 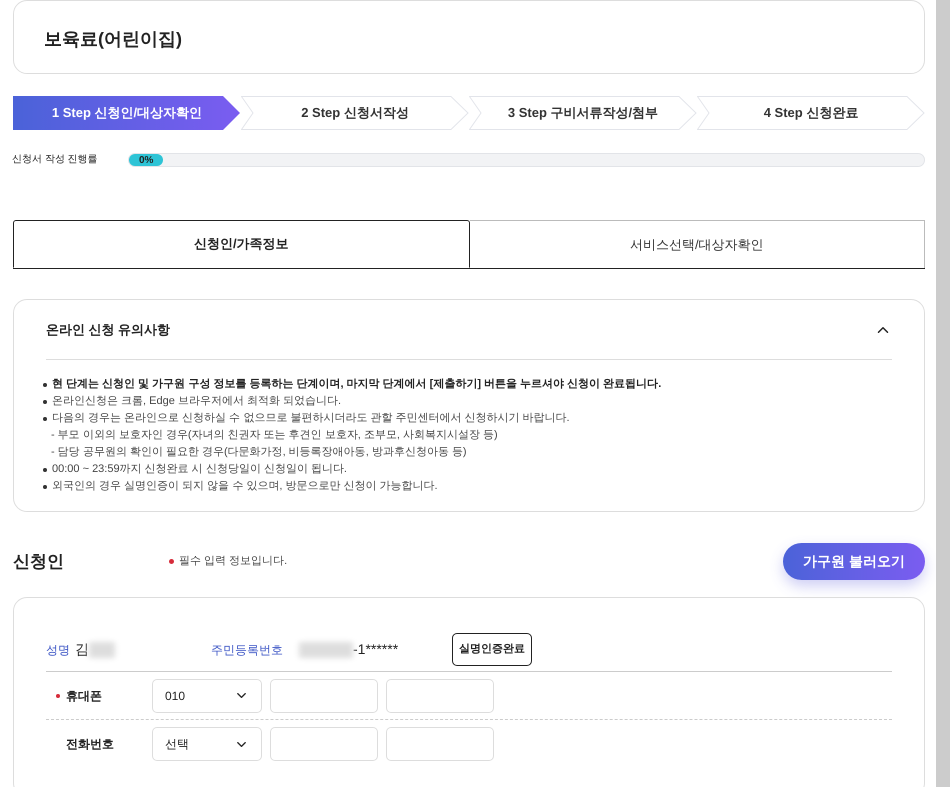 I want to click on rrn-value: -1******, so click(x=375, y=649).